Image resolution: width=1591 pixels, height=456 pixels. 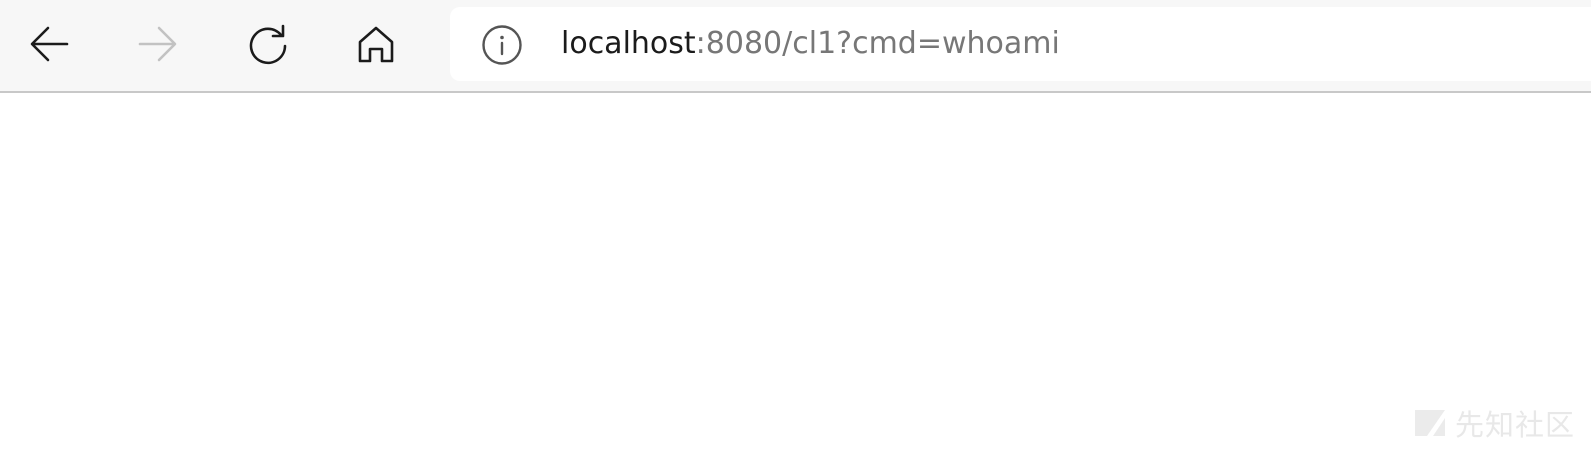 I want to click on url-path: :8080/cl1?cmd=whoami, so click(x=877, y=43).